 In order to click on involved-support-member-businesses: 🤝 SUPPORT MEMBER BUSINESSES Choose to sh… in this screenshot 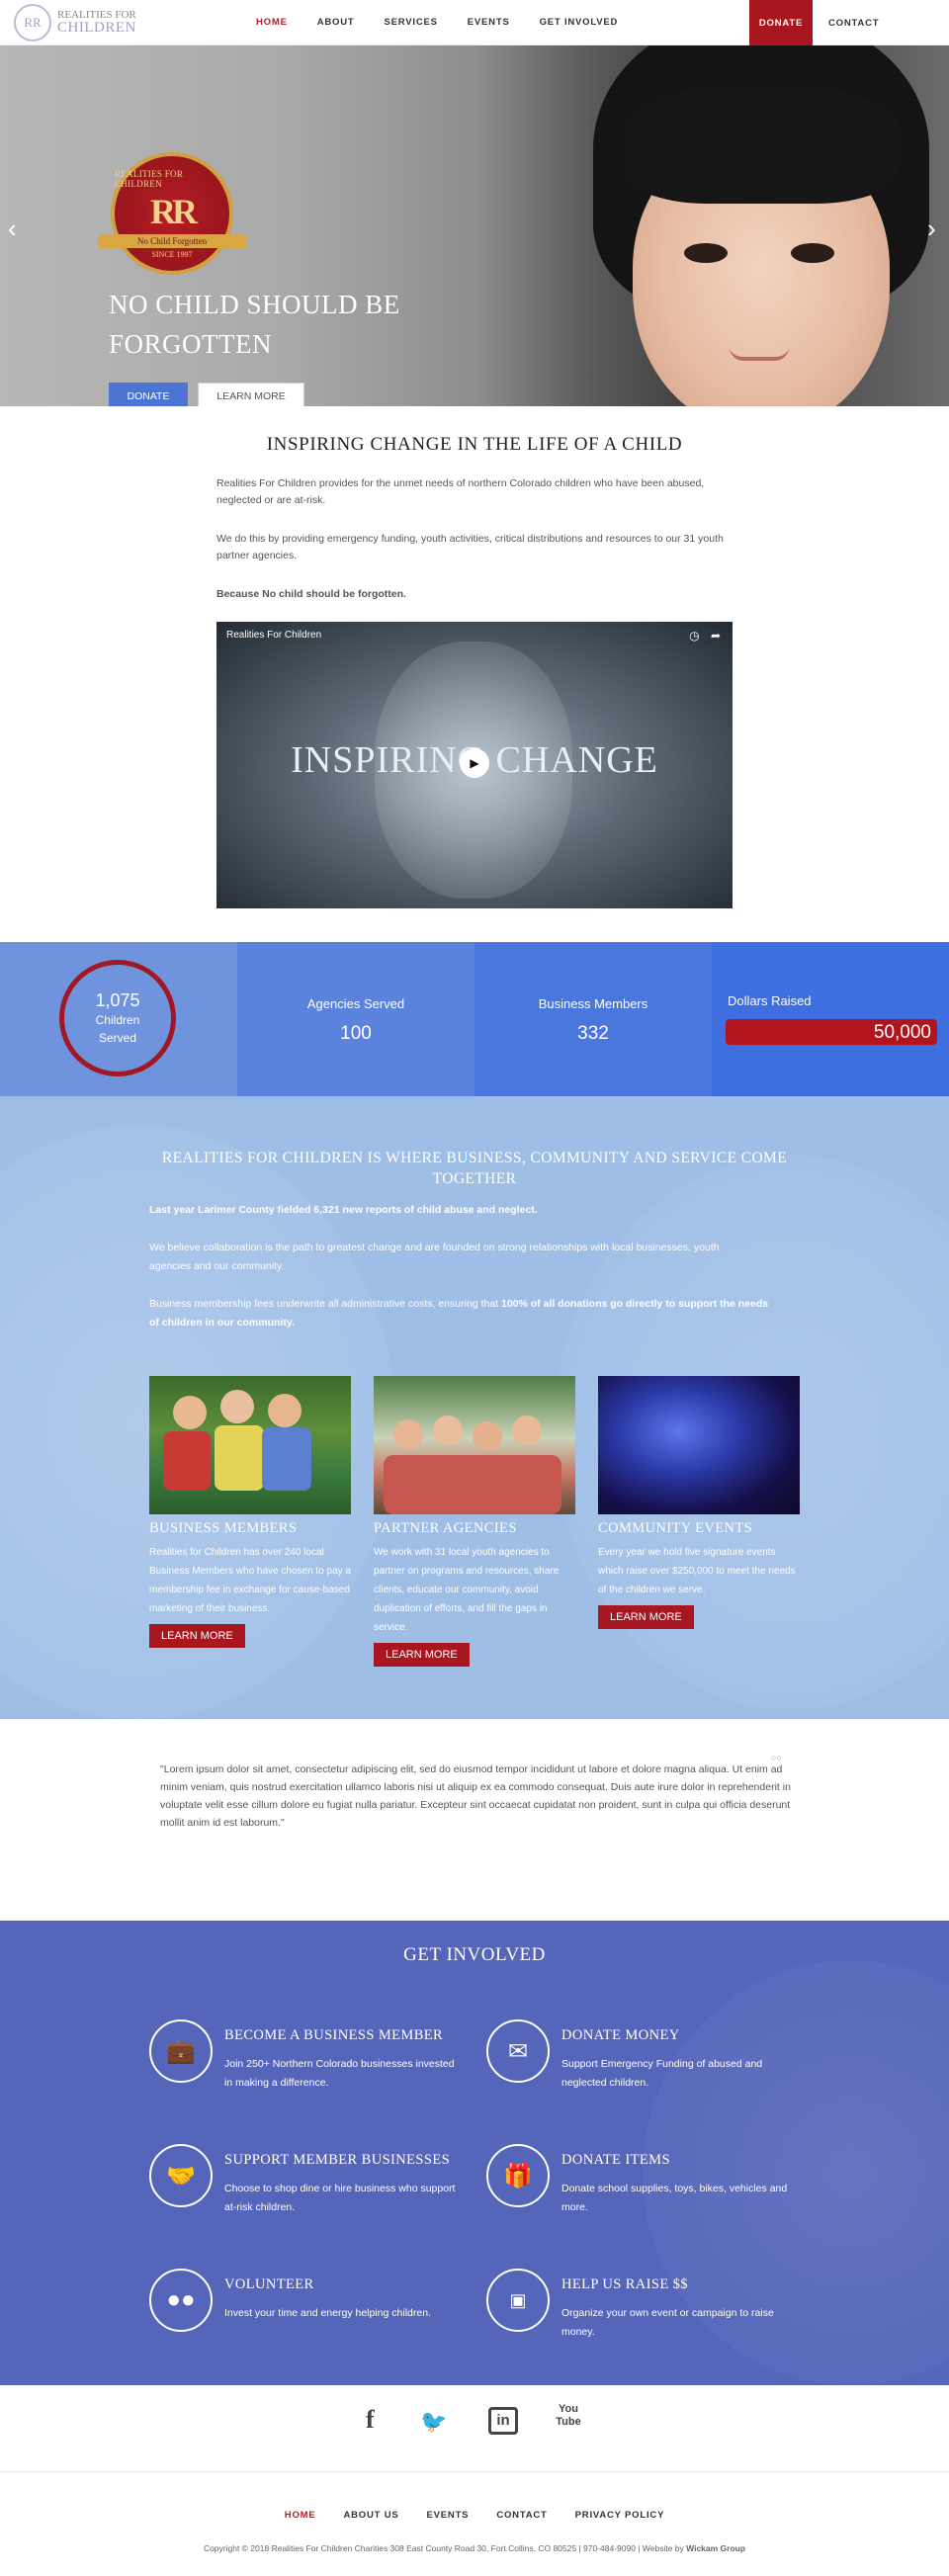, I will do `click(312, 2188)`.